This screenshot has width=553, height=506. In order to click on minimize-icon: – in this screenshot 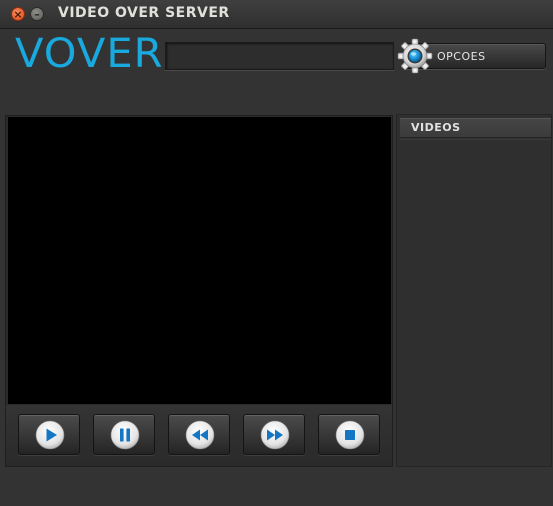, I will do `click(37, 14)`.